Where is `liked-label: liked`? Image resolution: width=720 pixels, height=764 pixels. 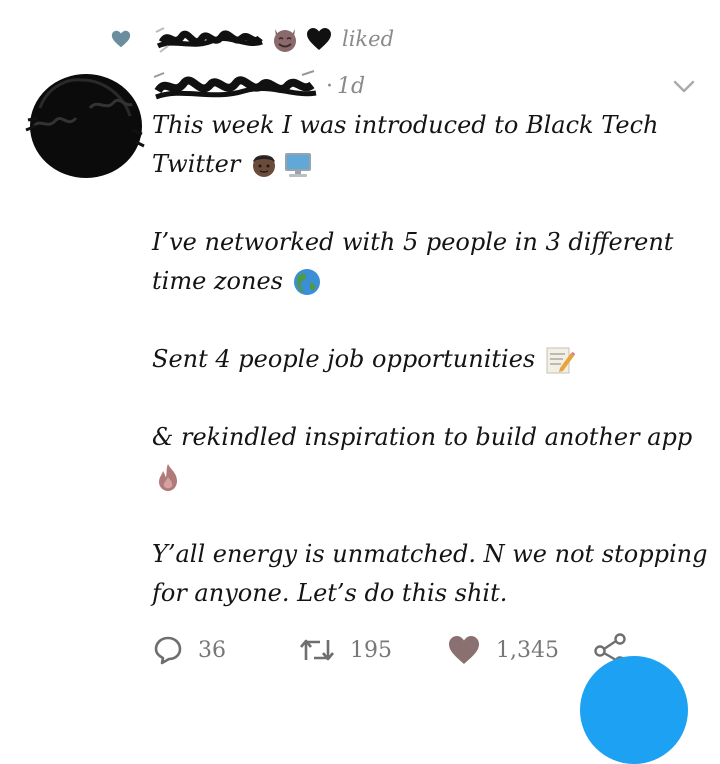 liked-label: liked is located at coordinates (368, 39).